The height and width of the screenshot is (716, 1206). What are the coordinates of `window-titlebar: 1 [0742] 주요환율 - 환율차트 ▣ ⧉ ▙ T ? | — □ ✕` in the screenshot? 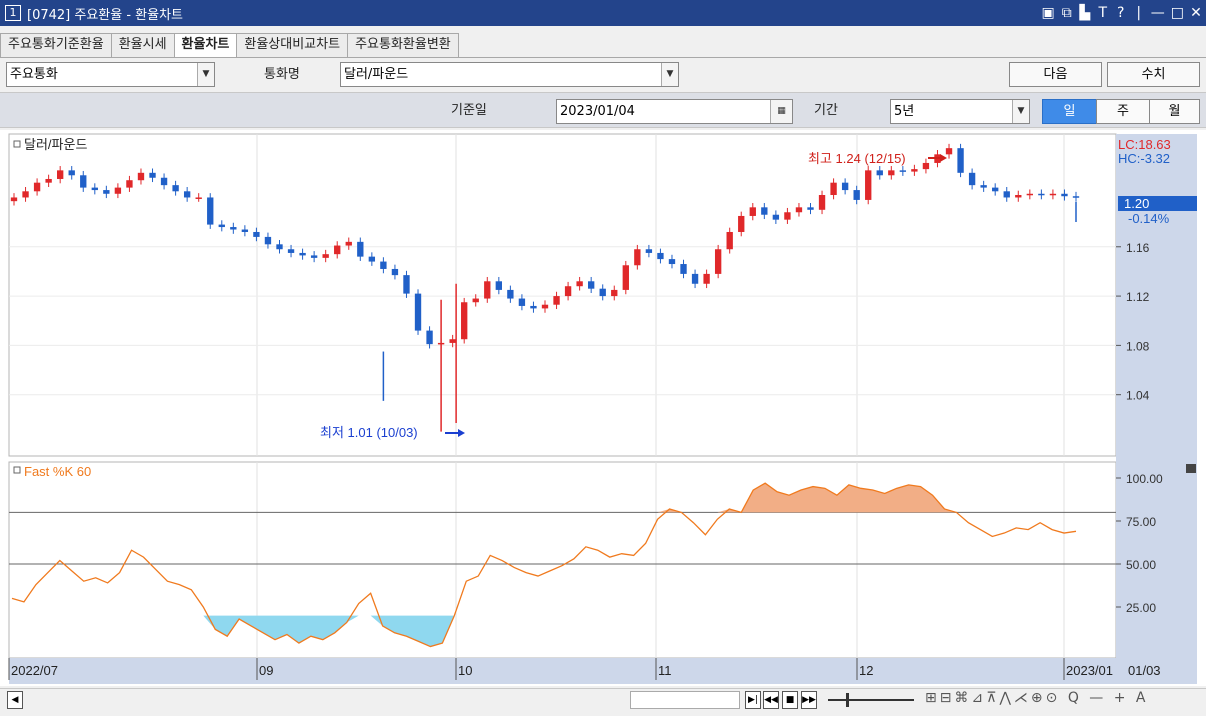 It's located at (603, 13).